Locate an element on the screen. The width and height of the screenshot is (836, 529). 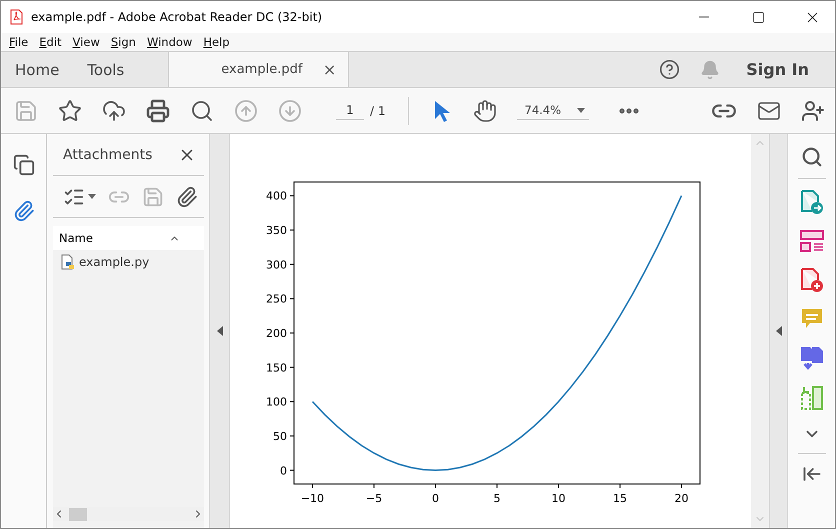
nav-tab: Home is located at coordinates (37, 69).